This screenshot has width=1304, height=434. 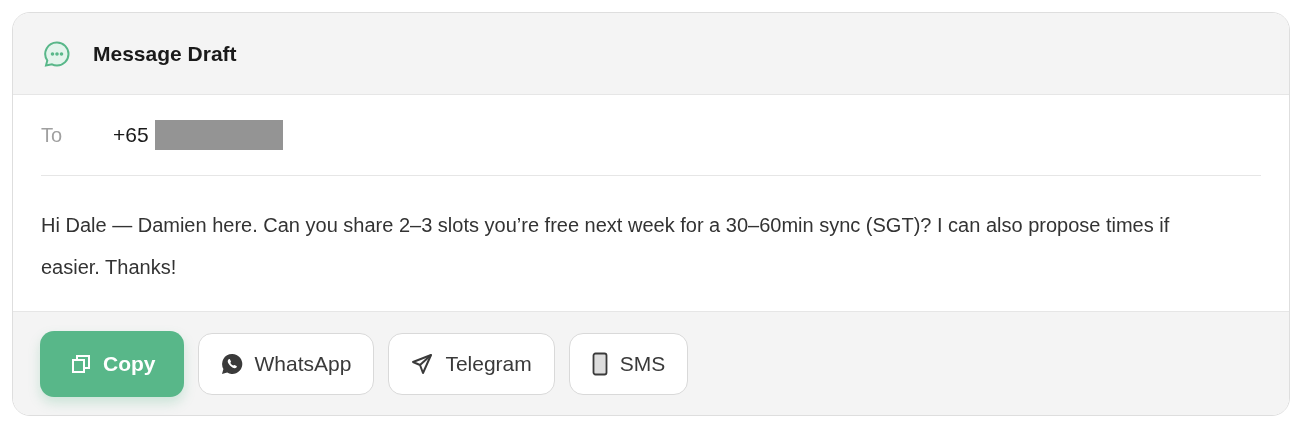 What do you see at coordinates (286, 363) in the screenshot?
I see `whatsapp-button: WhatsApp` at bounding box center [286, 363].